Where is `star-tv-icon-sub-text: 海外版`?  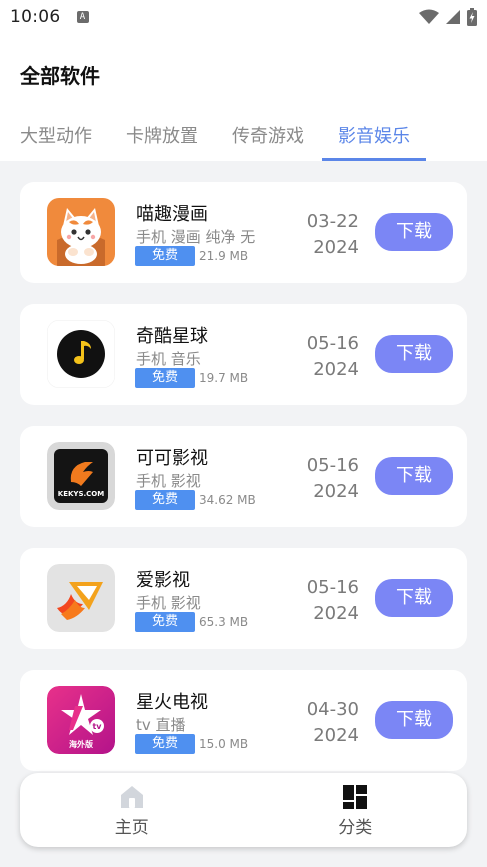 star-tv-icon-sub-text: 海外版 is located at coordinates (81, 744).